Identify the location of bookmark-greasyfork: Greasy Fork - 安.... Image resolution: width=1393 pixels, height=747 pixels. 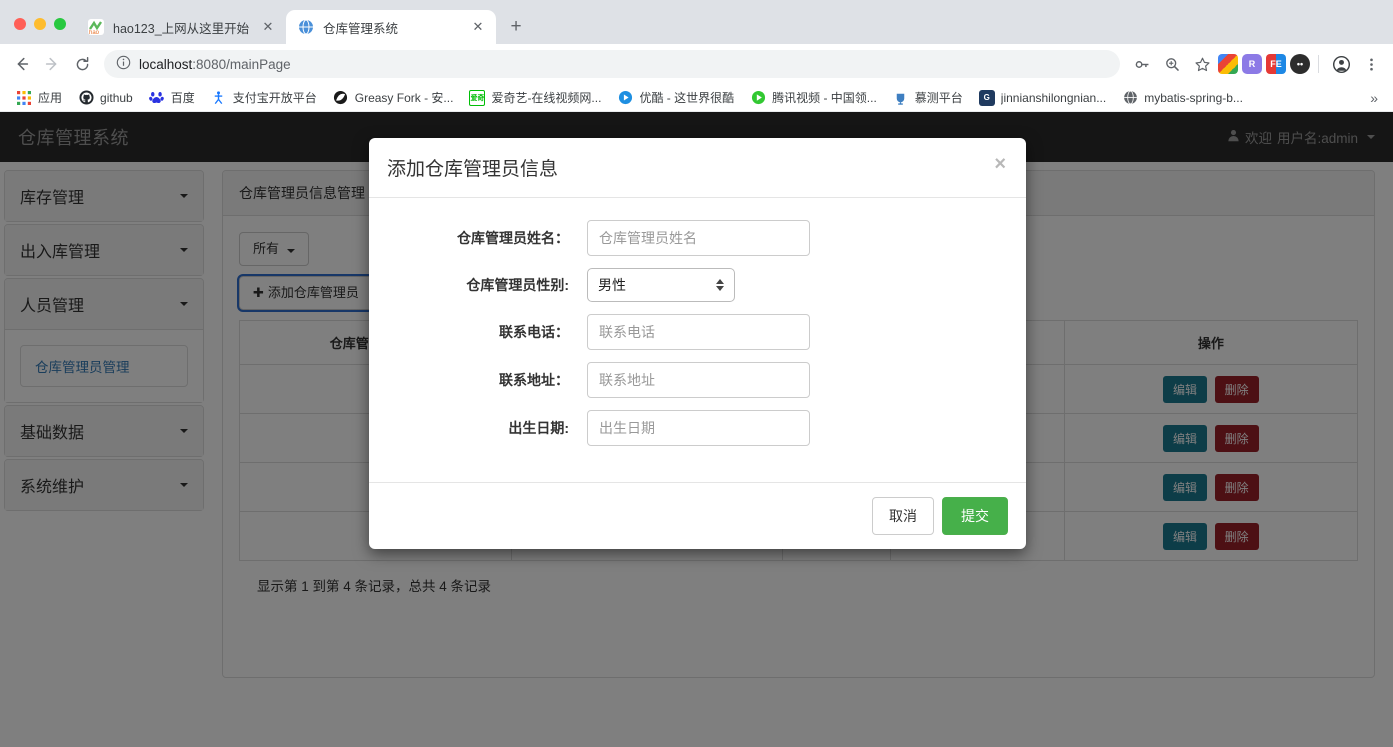
(393, 97).